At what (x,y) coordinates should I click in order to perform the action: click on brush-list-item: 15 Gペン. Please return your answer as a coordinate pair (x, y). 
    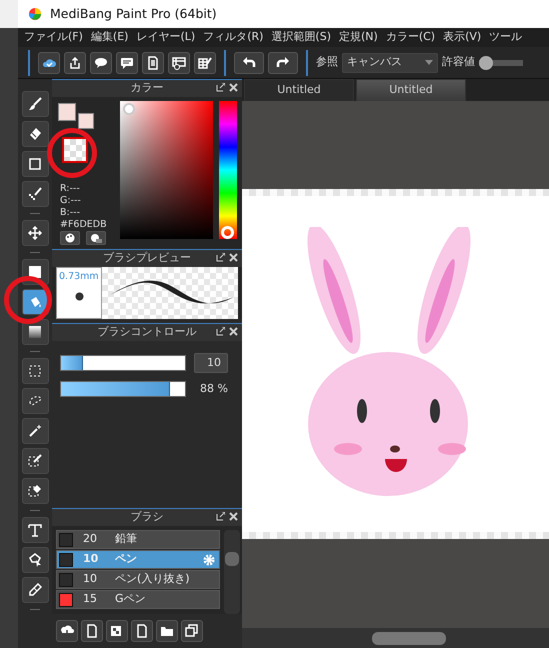
    Looking at the image, I should click on (138, 599).